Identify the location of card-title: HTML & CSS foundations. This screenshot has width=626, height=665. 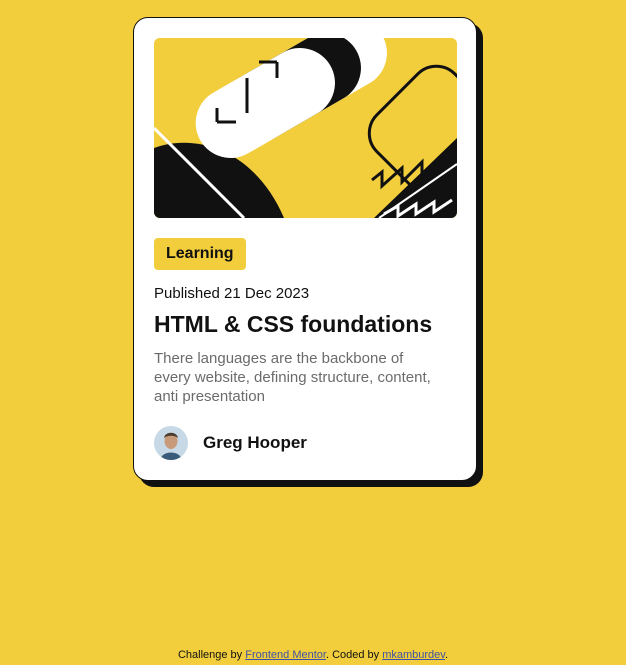
(293, 324).